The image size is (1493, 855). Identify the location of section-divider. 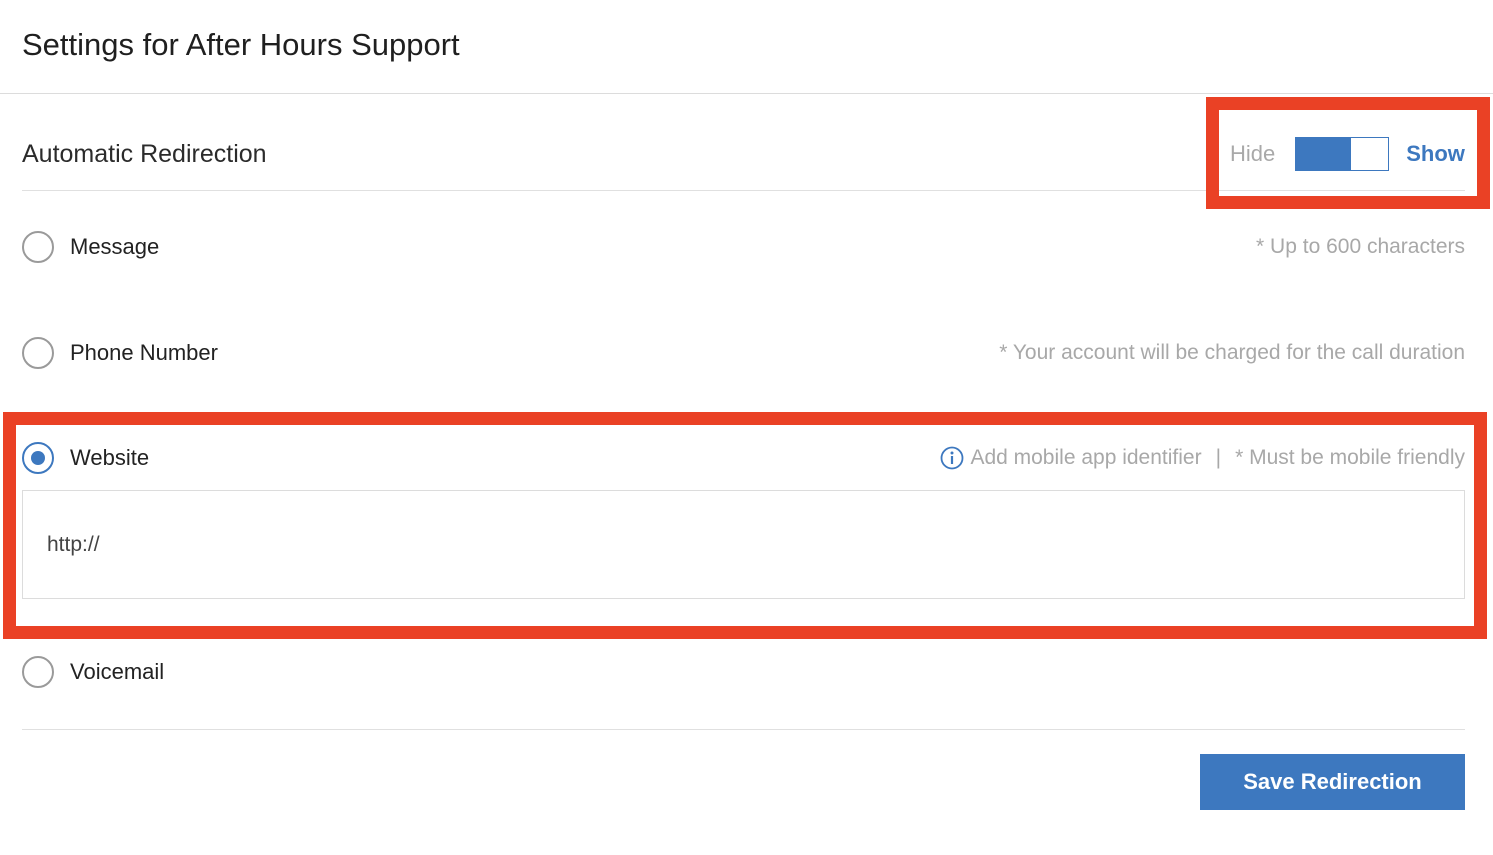
(743, 190).